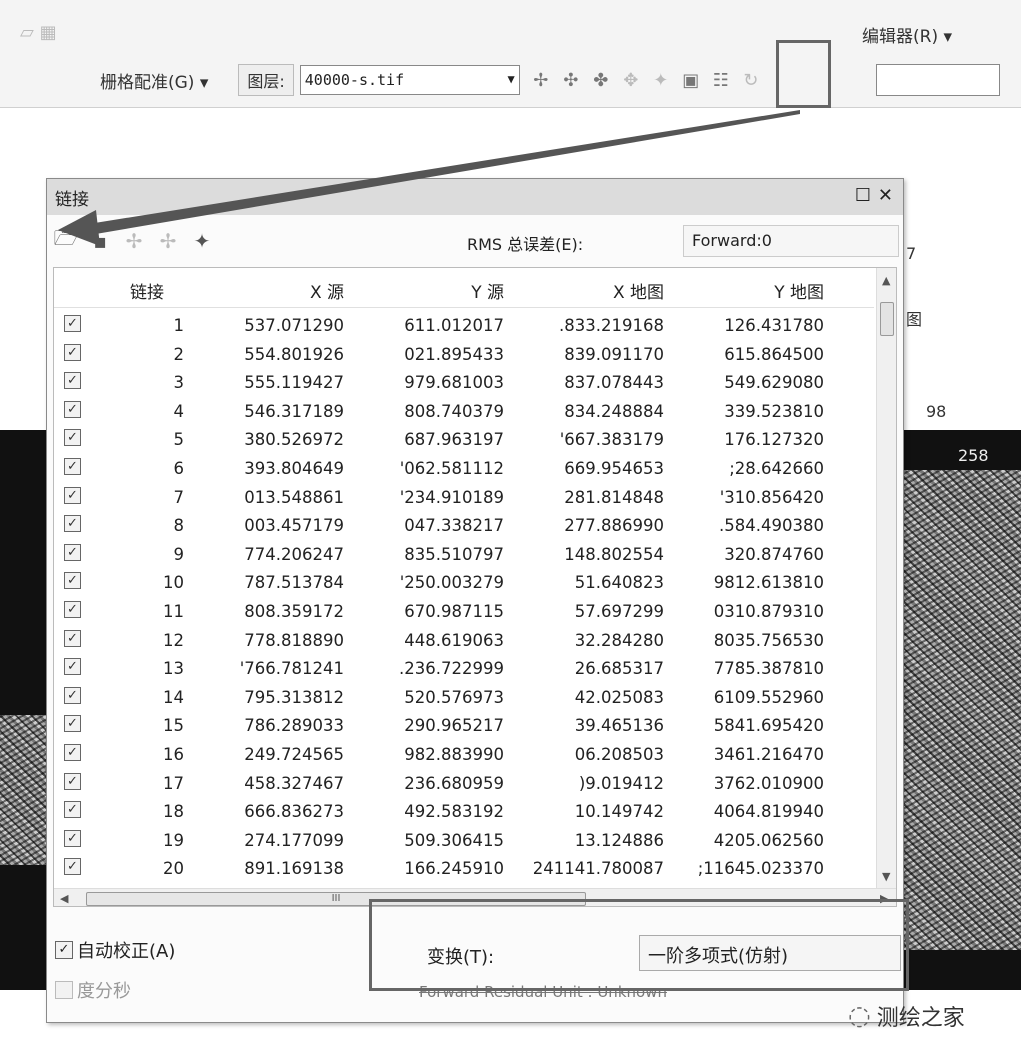  I want to click on cell-y-map: 4205.062560, so click(754, 840).